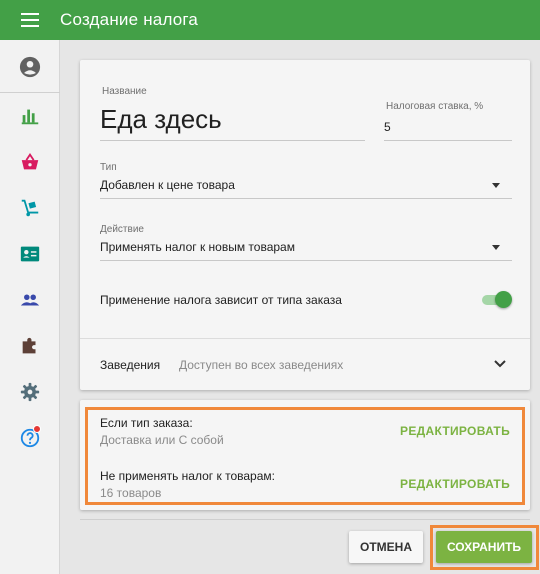 This screenshot has width=540, height=574. Describe the element at coordinates (386, 547) in the screenshot. I see `cancel-button: ОТМЕНА` at that location.